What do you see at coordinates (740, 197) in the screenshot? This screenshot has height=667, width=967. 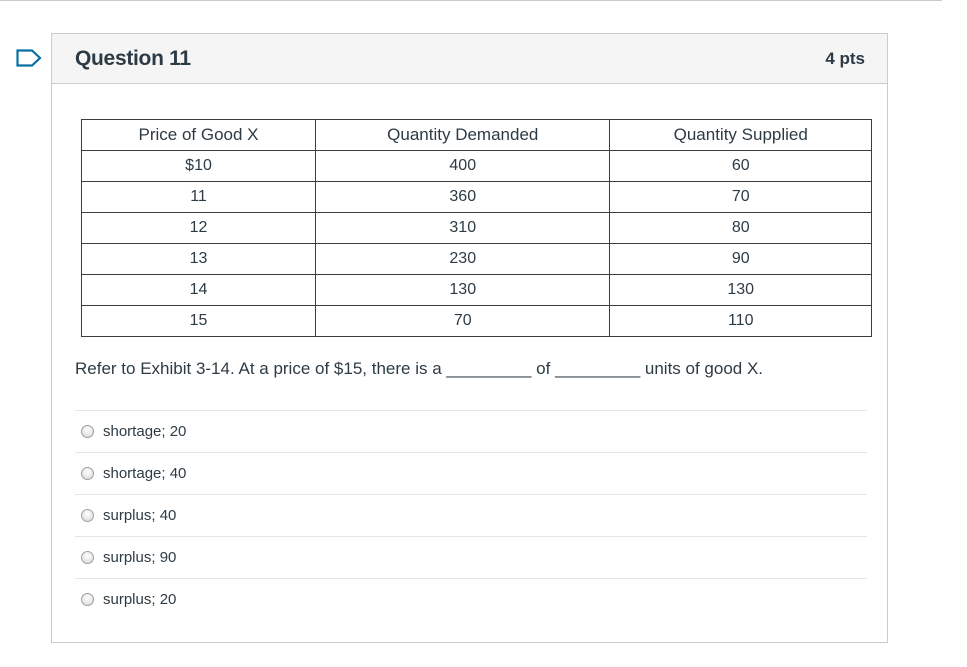 I see `cell-supplied: 70` at bounding box center [740, 197].